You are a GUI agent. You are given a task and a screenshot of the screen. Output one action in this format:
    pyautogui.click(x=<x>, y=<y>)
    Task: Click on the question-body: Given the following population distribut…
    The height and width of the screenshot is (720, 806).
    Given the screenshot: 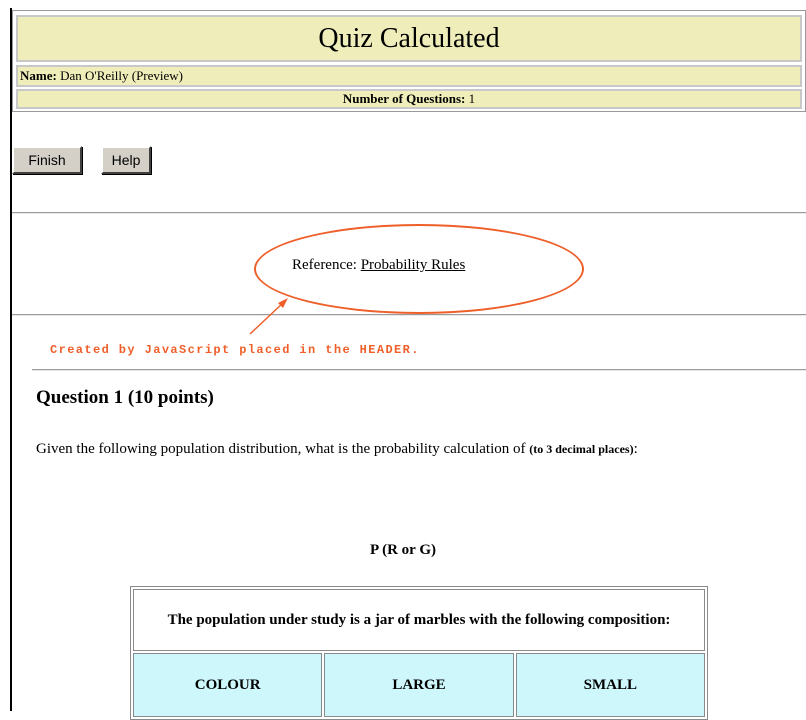 What is the action you would take?
    pyautogui.click(x=281, y=449)
    